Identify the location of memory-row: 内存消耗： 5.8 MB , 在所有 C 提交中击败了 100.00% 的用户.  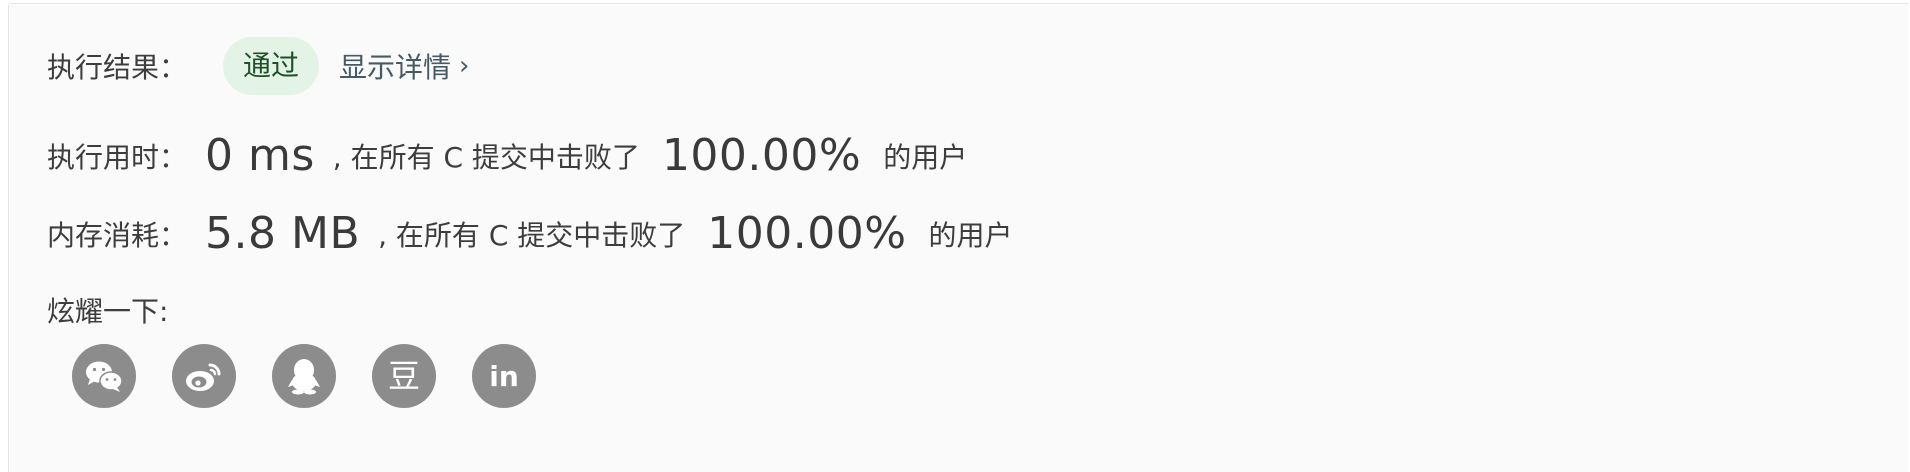
(530, 233).